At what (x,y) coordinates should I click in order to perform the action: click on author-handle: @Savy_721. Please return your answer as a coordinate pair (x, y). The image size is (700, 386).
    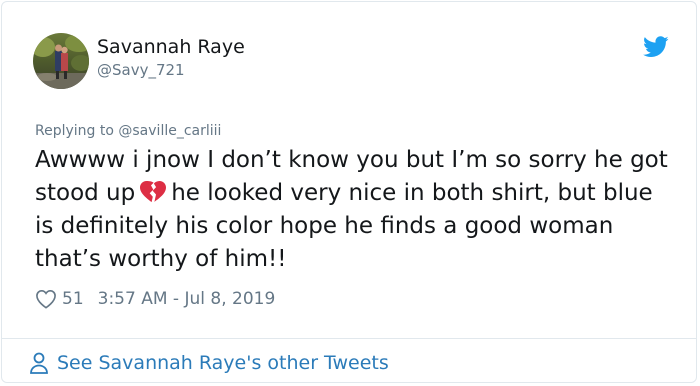
    Looking at the image, I should click on (141, 70).